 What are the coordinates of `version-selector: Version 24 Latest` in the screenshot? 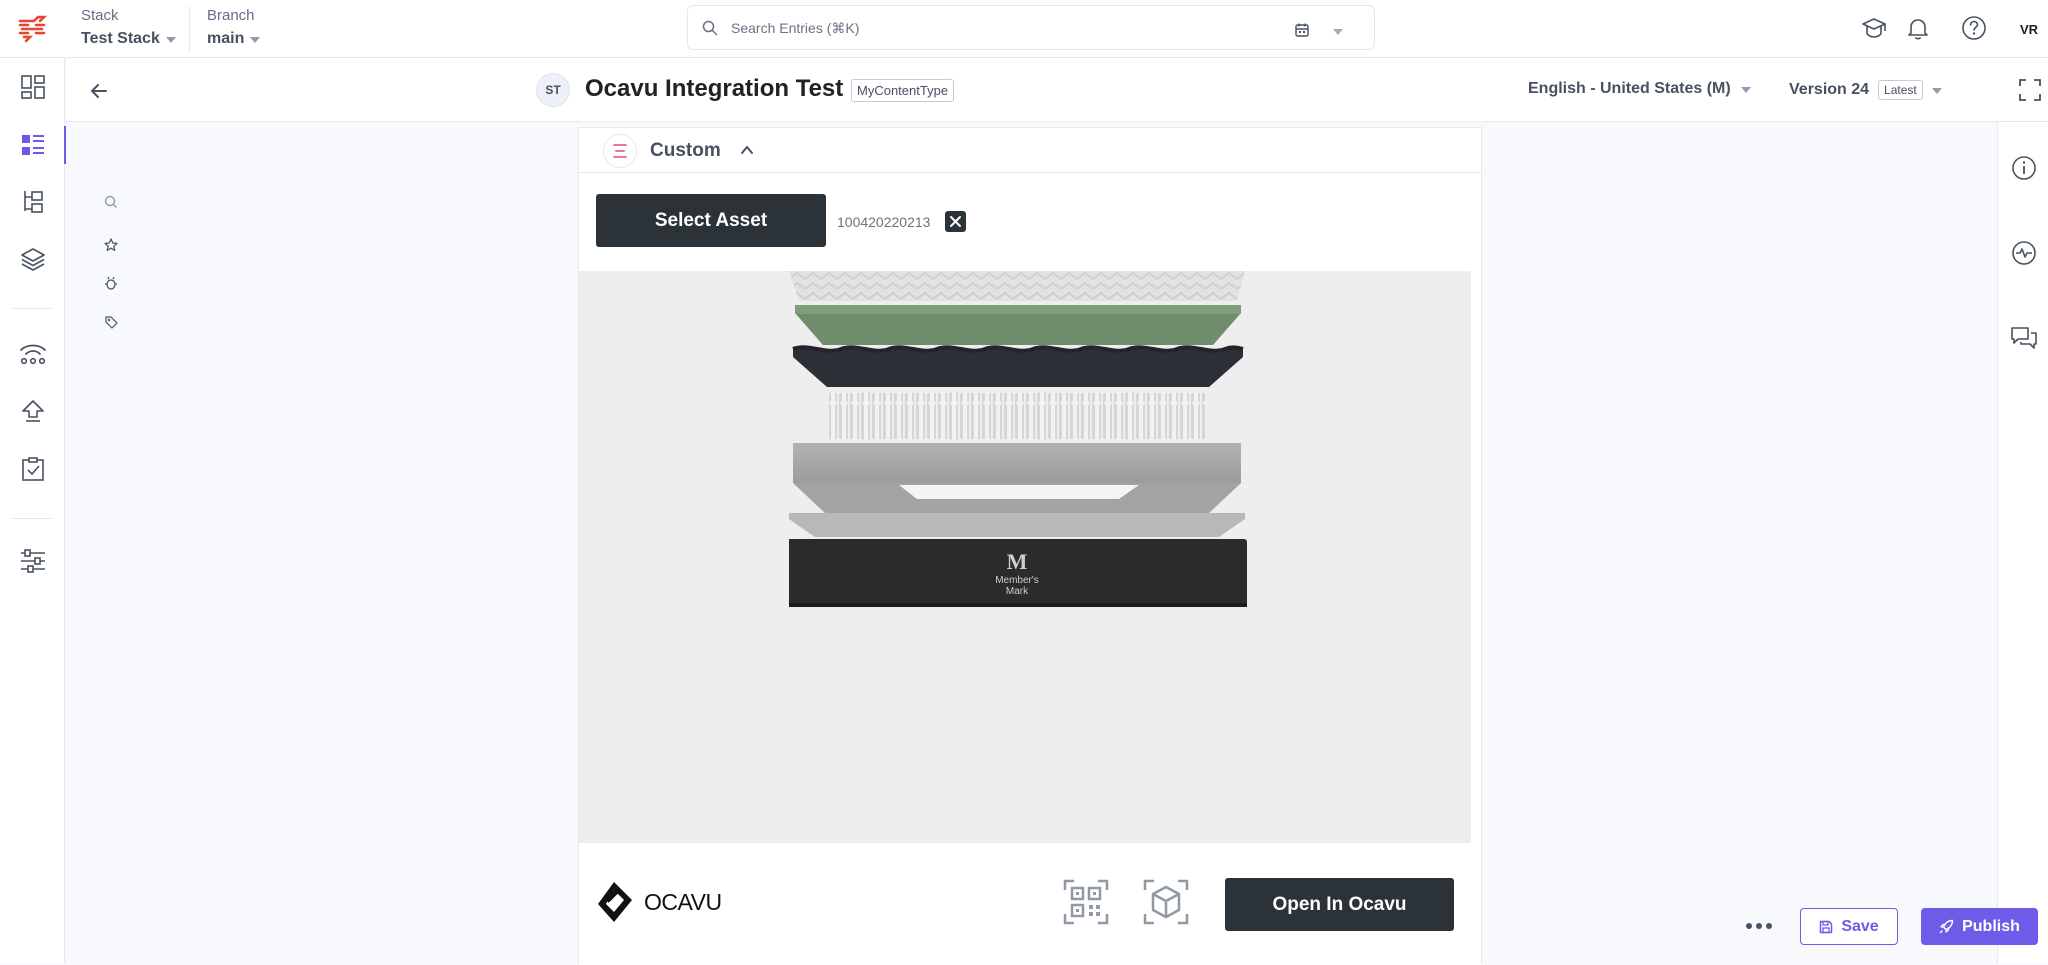 It's located at (1865, 90).